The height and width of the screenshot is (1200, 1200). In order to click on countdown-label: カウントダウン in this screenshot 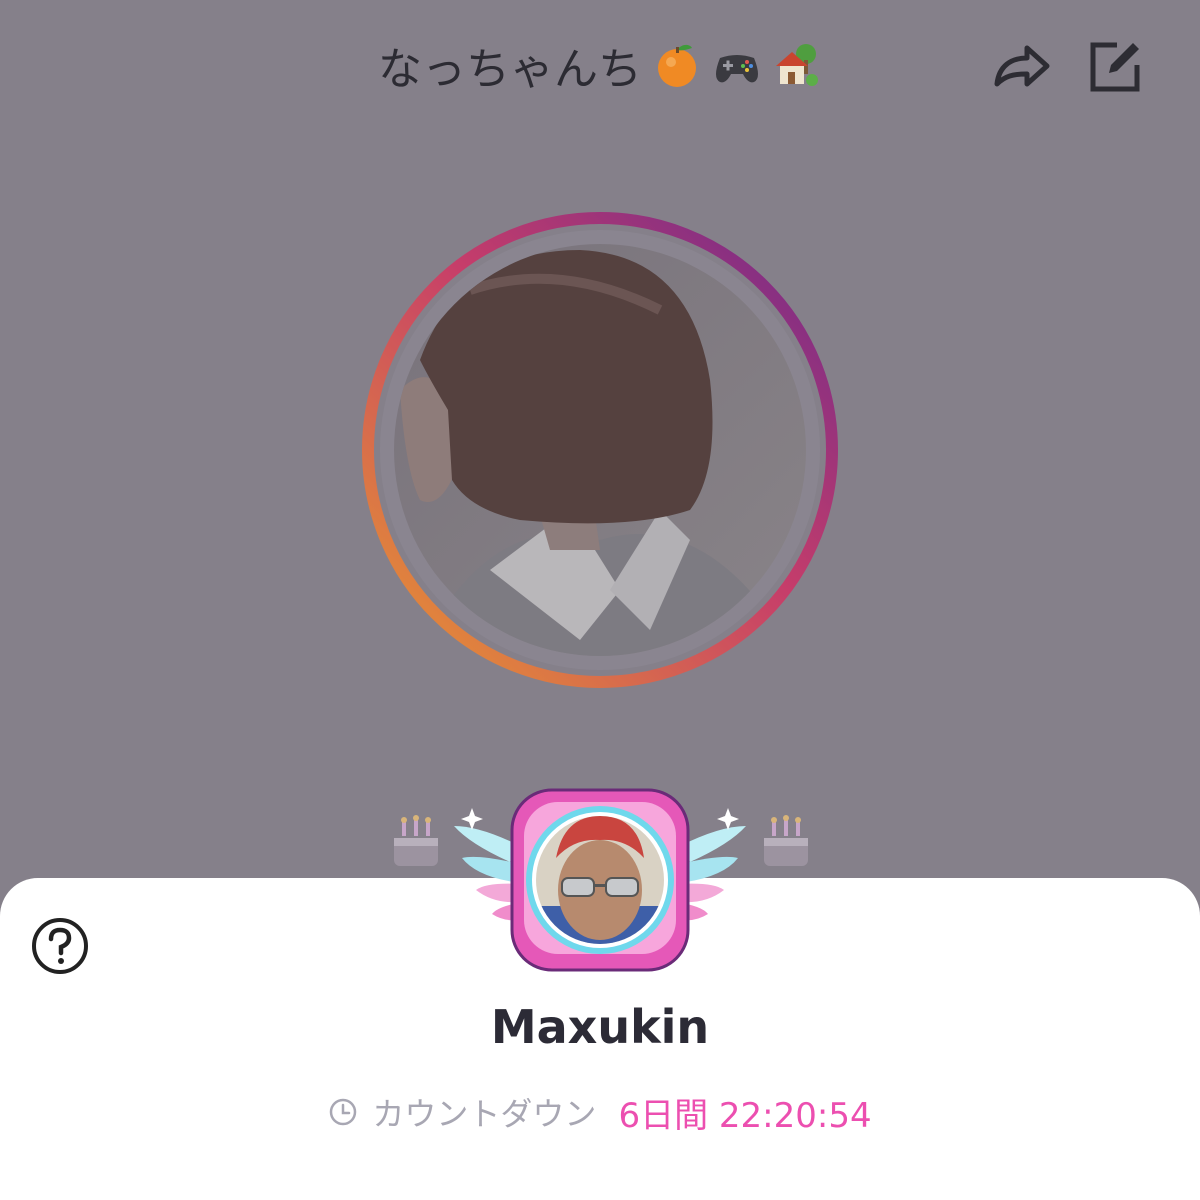, I will do `click(484, 1114)`.